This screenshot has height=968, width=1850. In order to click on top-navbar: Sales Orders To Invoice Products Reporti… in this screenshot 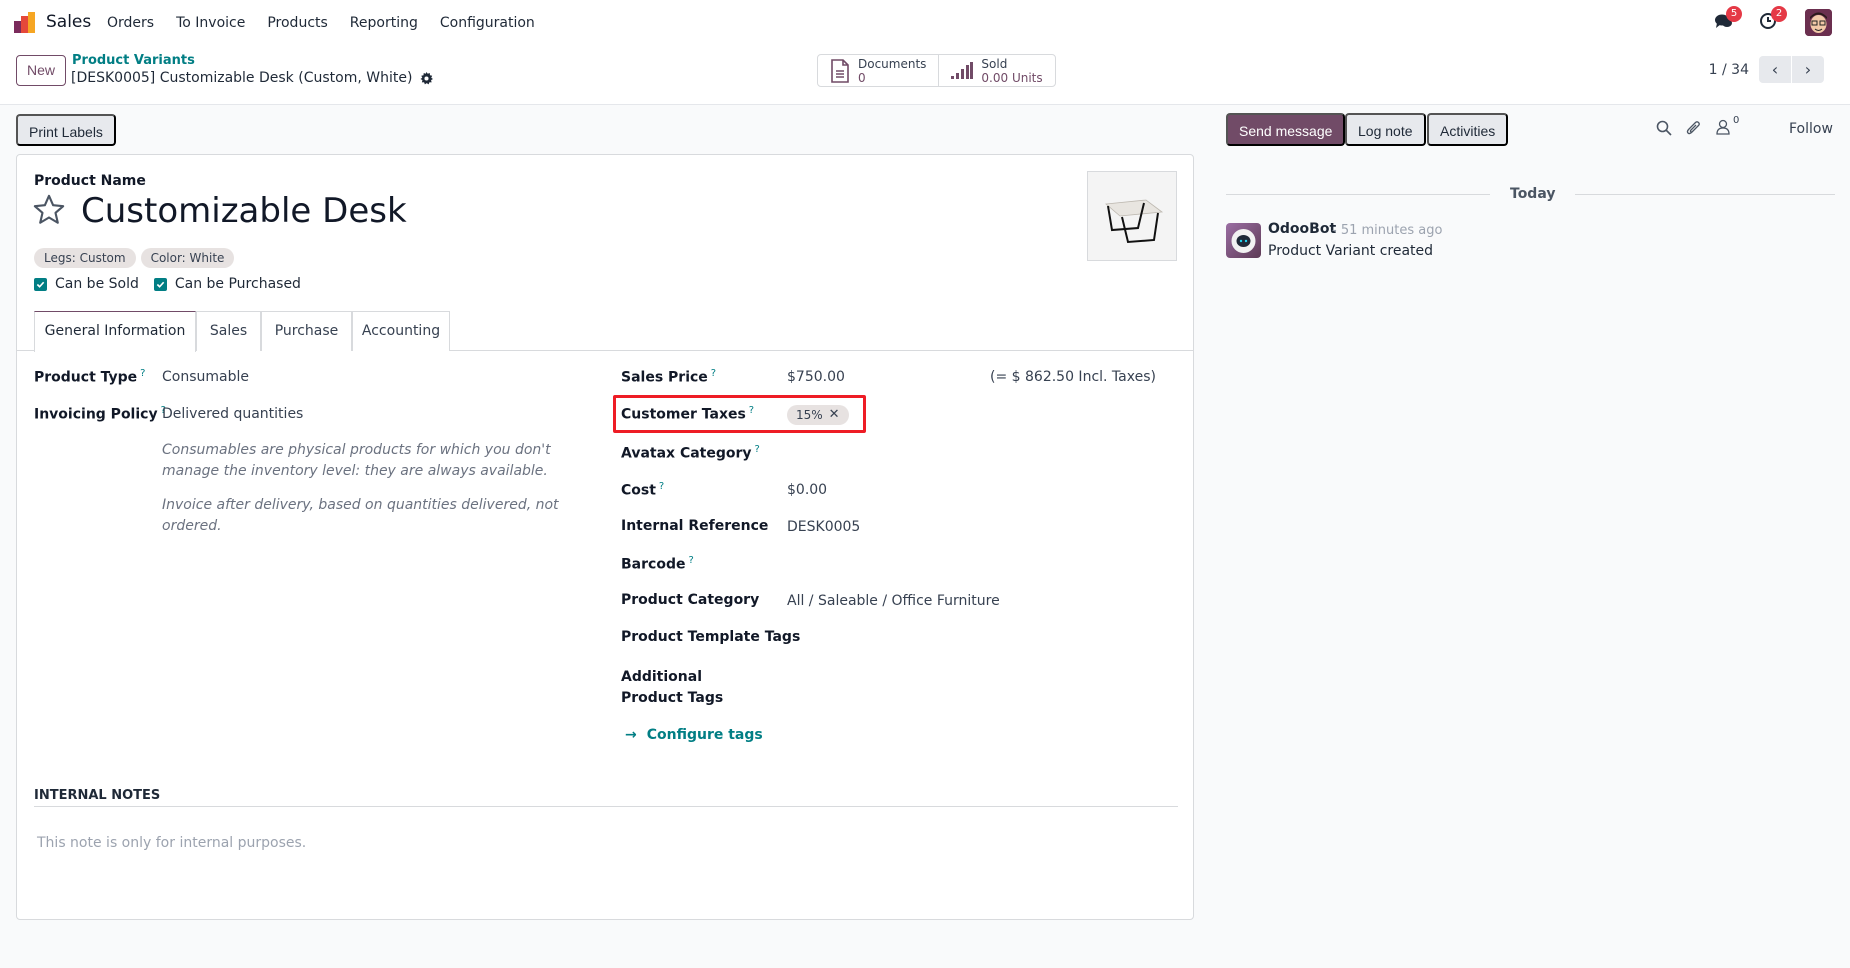, I will do `click(925, 23)`.